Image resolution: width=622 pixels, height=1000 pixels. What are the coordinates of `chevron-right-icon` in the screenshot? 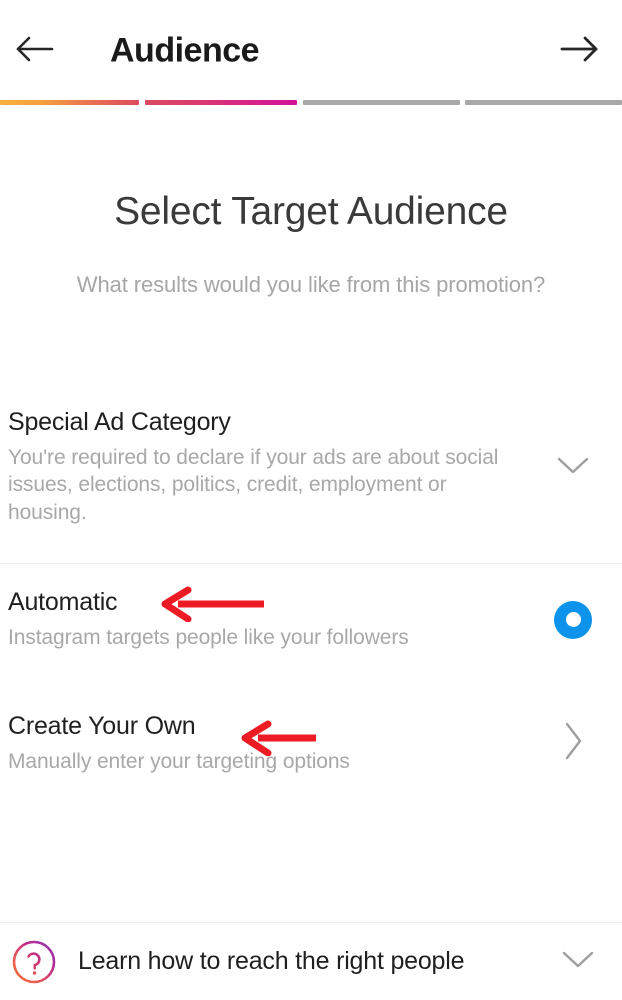 It's located at (573, 743).